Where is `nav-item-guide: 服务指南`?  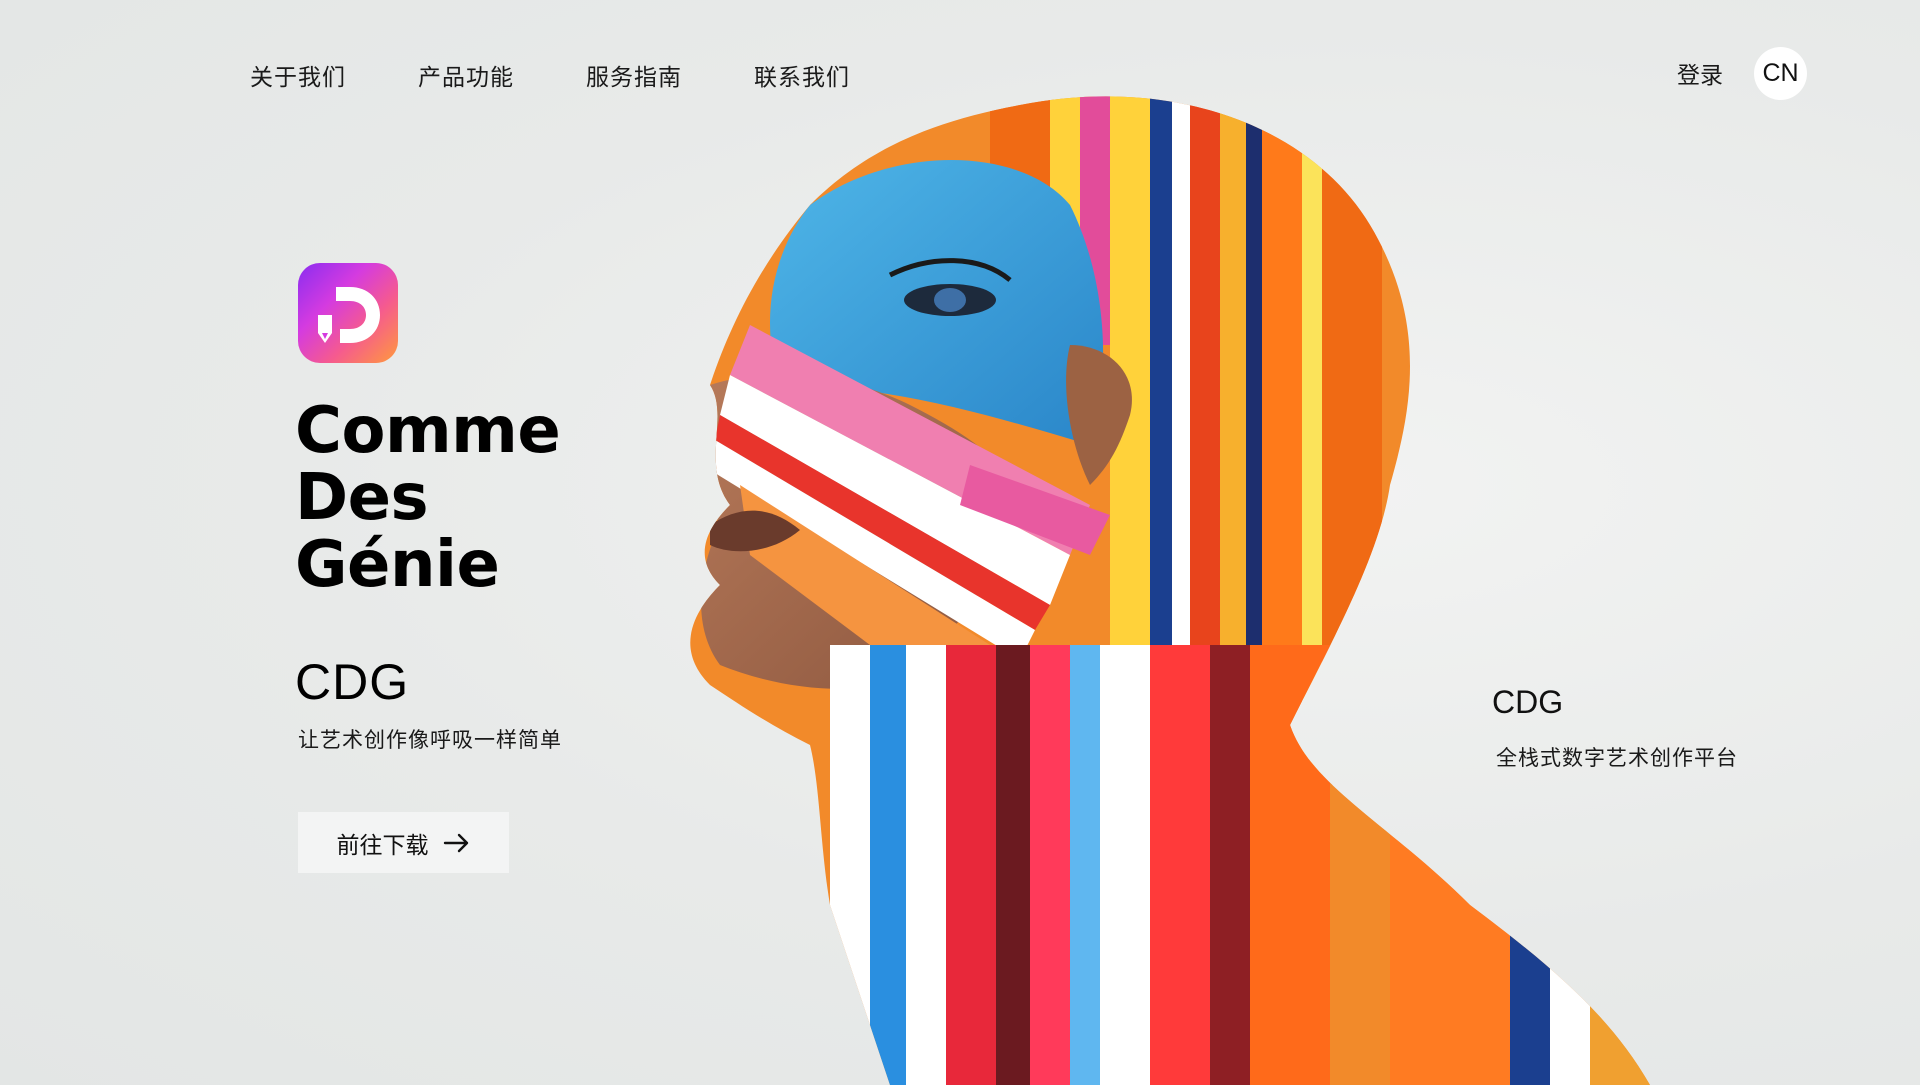
nav-item-guide: 服务指南 is located at coordinates (634, 75).